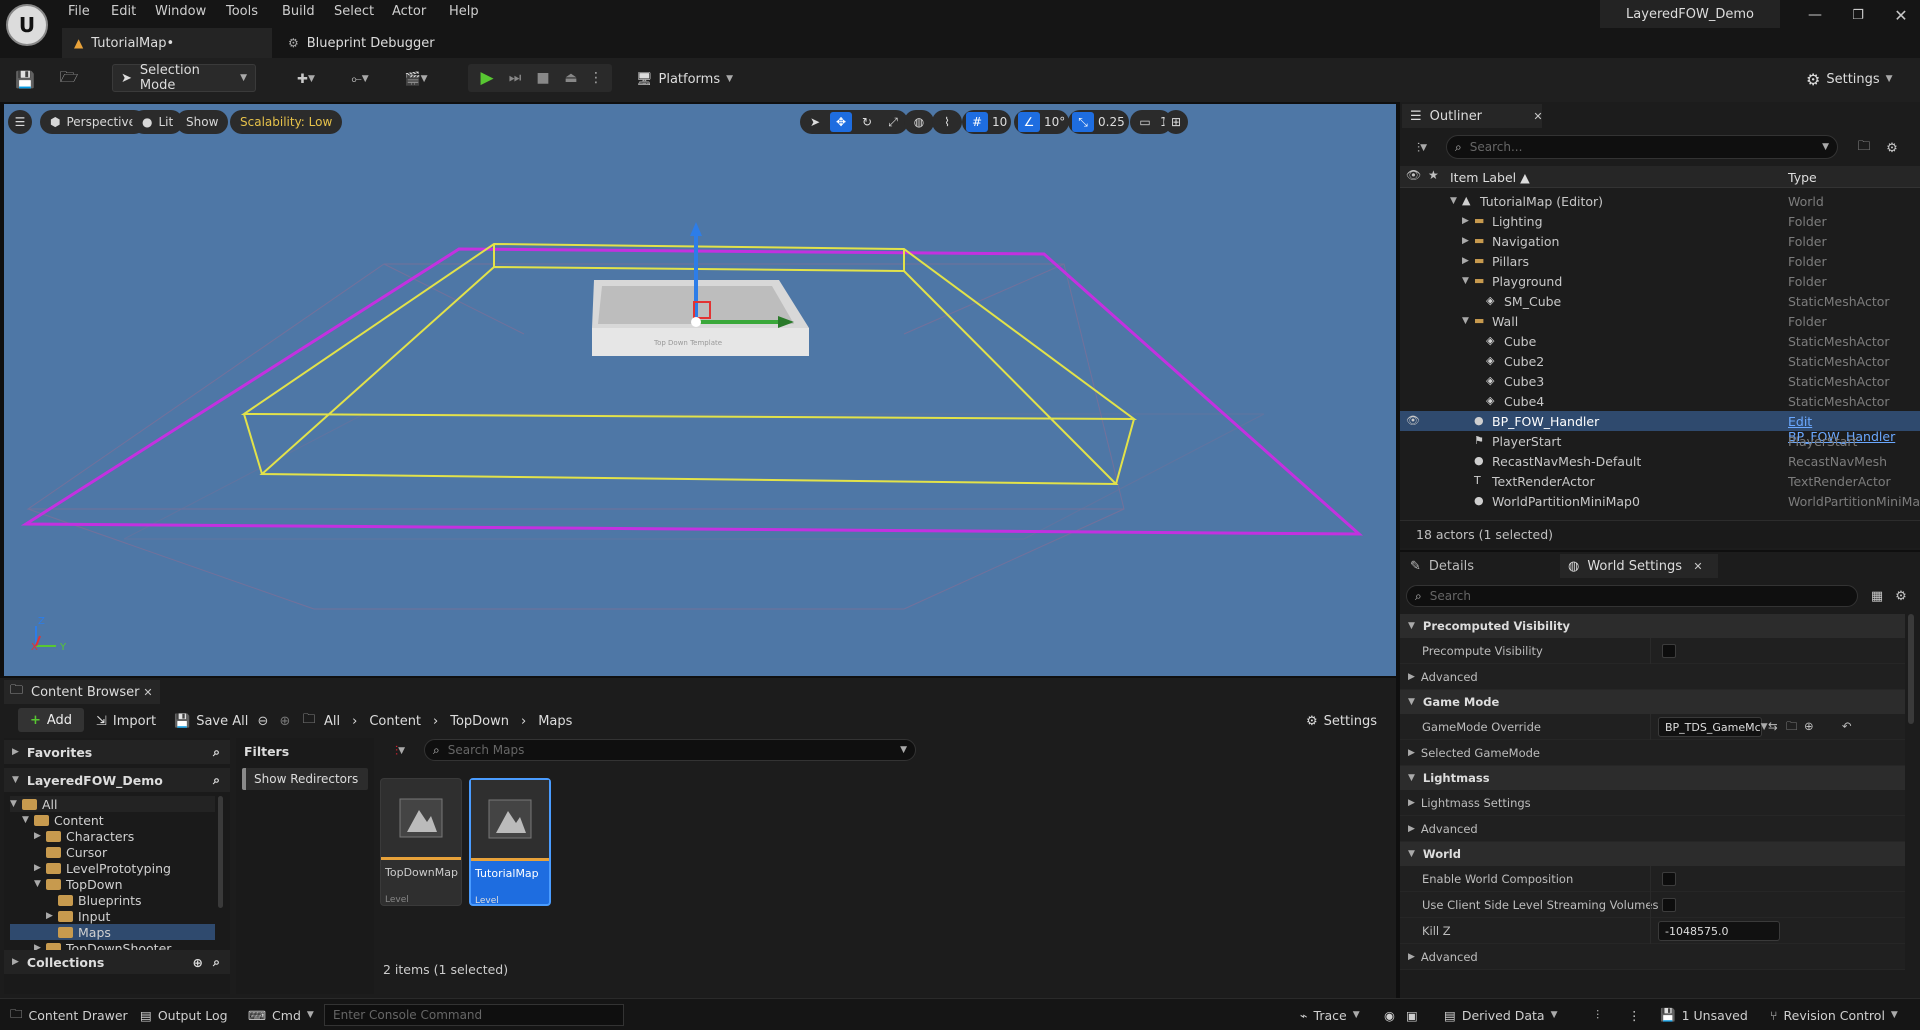  Describe the element at coordinates (543, 78) in the screenshot. I see `stop-icon: ■` at that location.